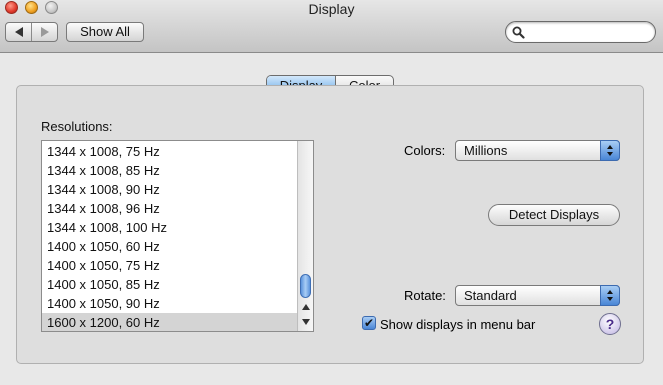  I want to click on rotate-label: Rotate:, so click(425, 295).